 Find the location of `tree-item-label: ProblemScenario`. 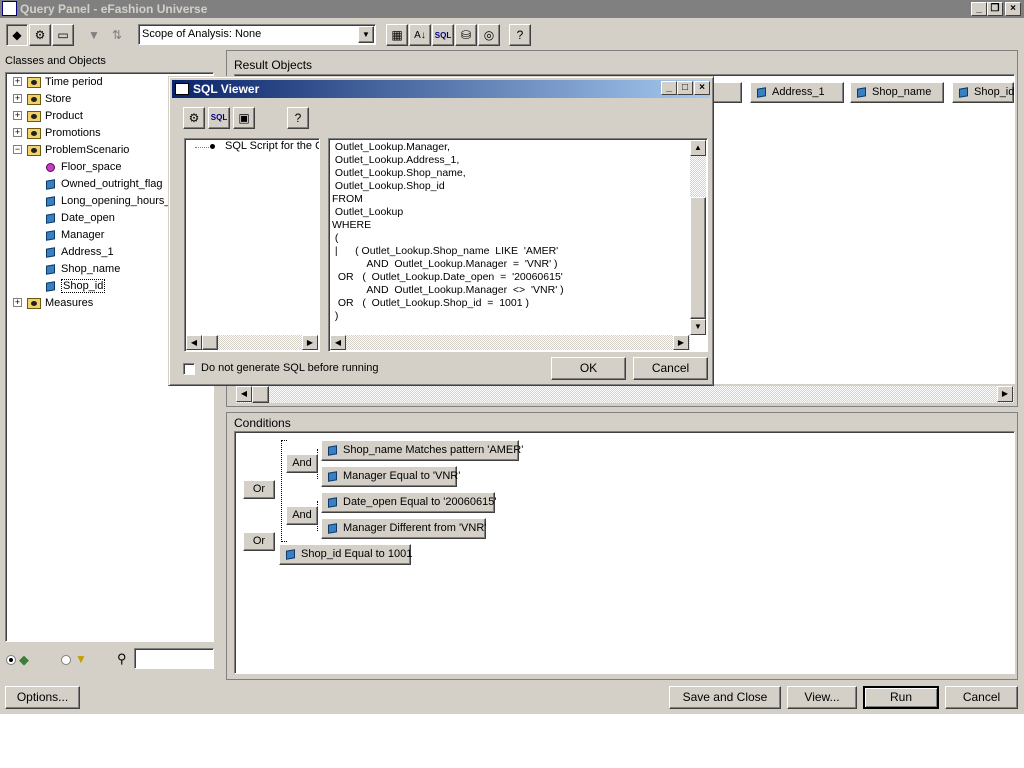

tree-item-label: ProblemScenario is located at coordinates (87, 150).